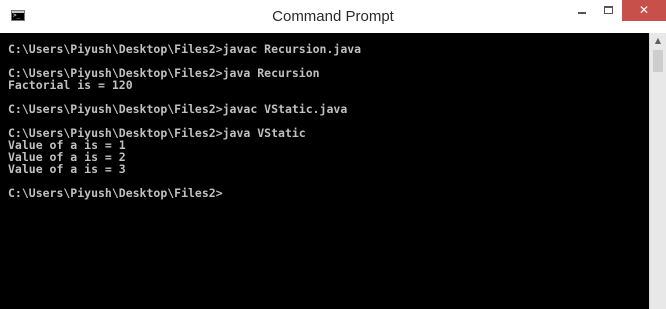 The height and width of the screenshot is (309, 666). Describe the element at coordinates (658, 61) in the screenshot. I see `scroll-thumb` at that location.